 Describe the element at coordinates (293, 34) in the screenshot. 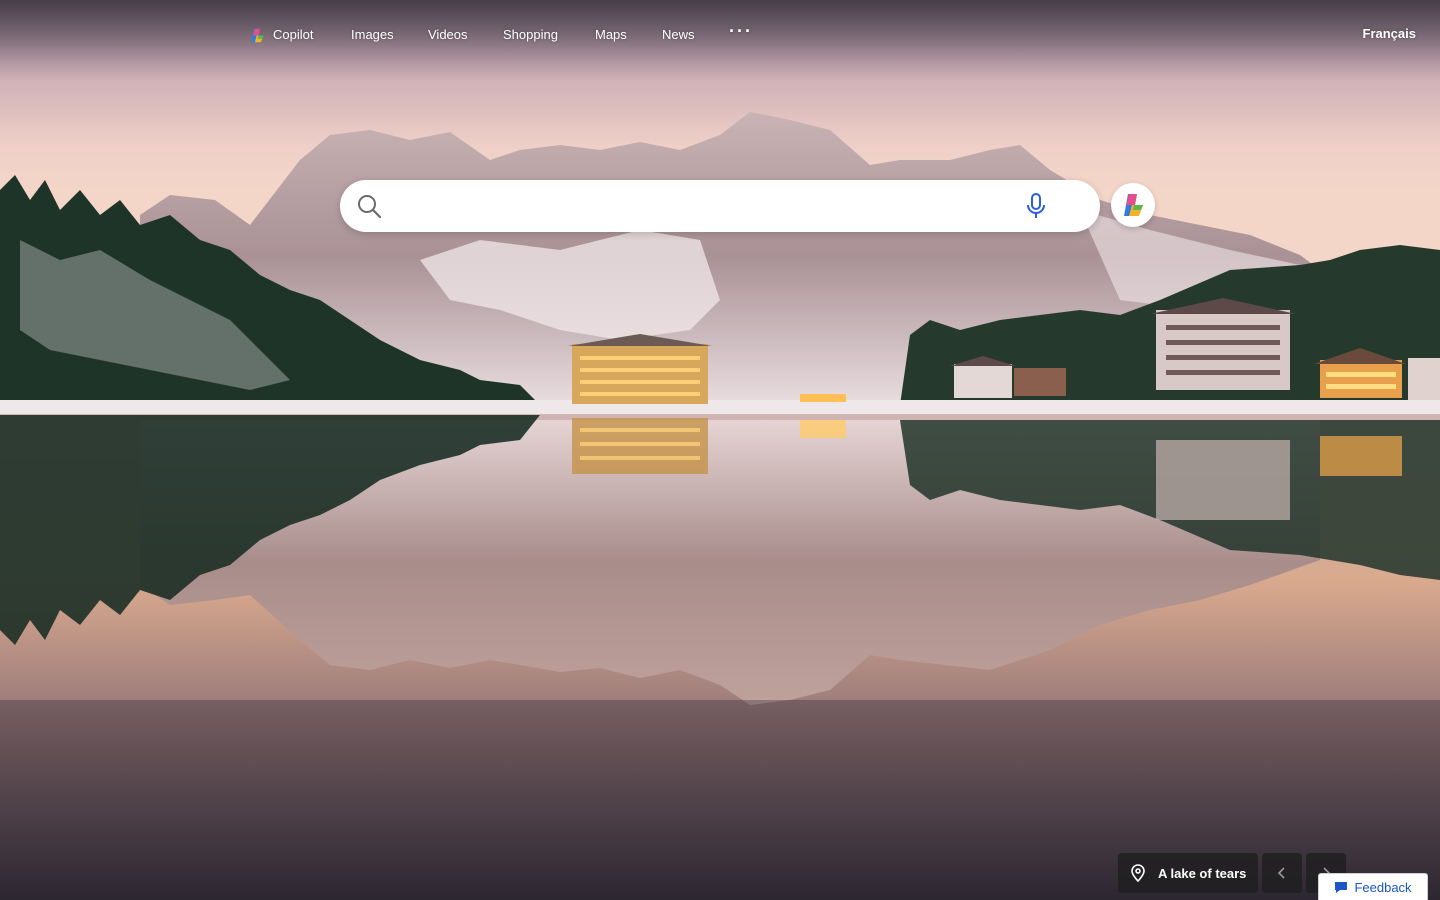

I see `nav-item-label: Copilot` at that location.